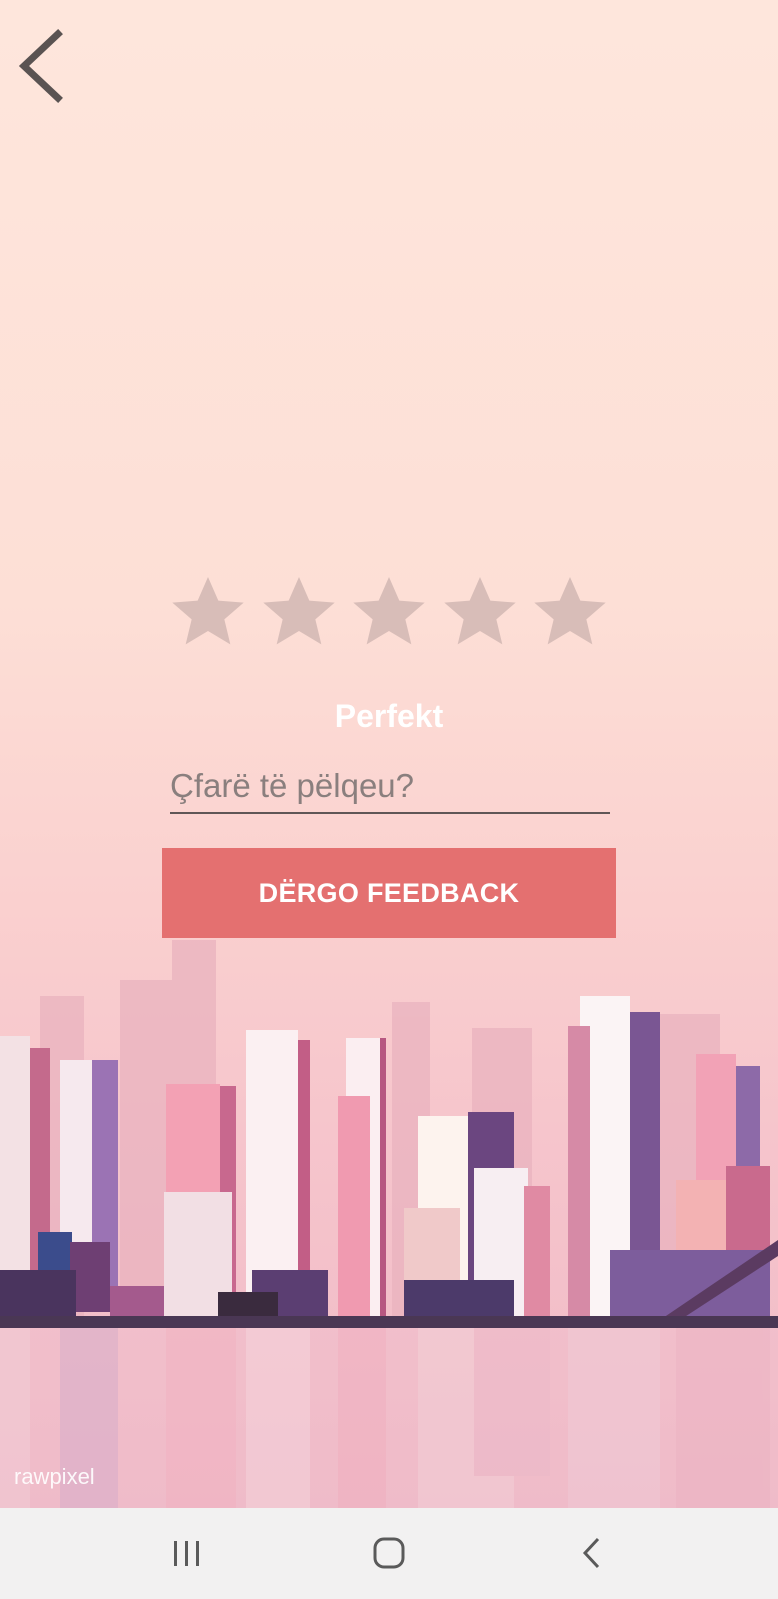 The height and width of the screenshot is (1599, 778). What do you see at coordinates (390, 787) in the screenshot?
I see `feedback-input` at bounding box center [390, 787].